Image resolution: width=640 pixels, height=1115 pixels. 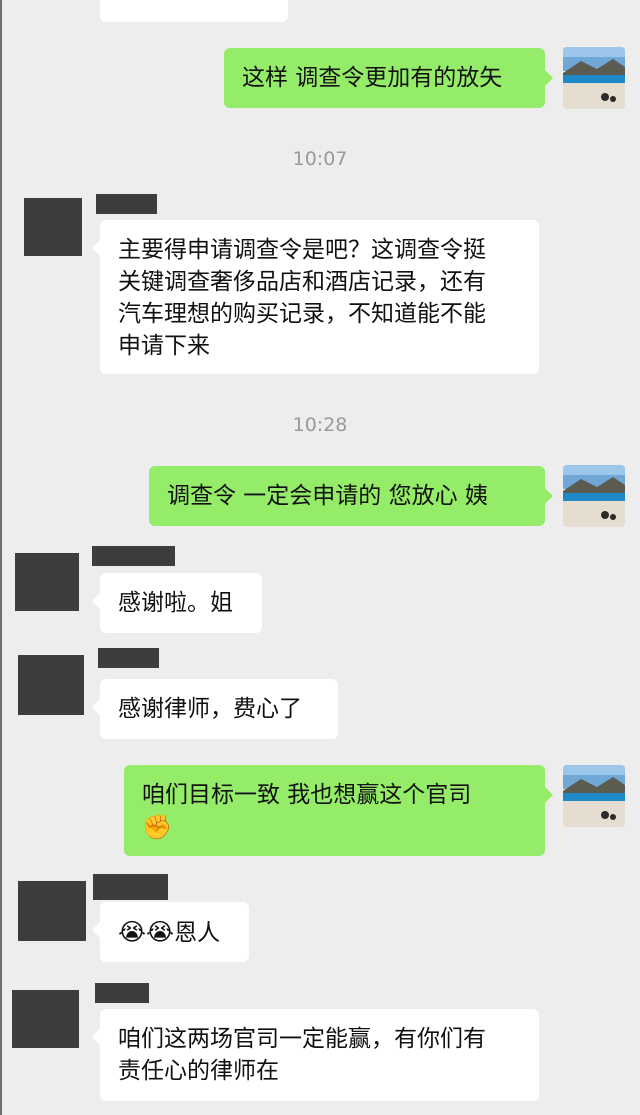 What do you see at coordinates (302, 1039) in the screenshot?
I see `message-line: 咱们这两场官司一定能赢，有你们有` at bounding box center [302, 1039].